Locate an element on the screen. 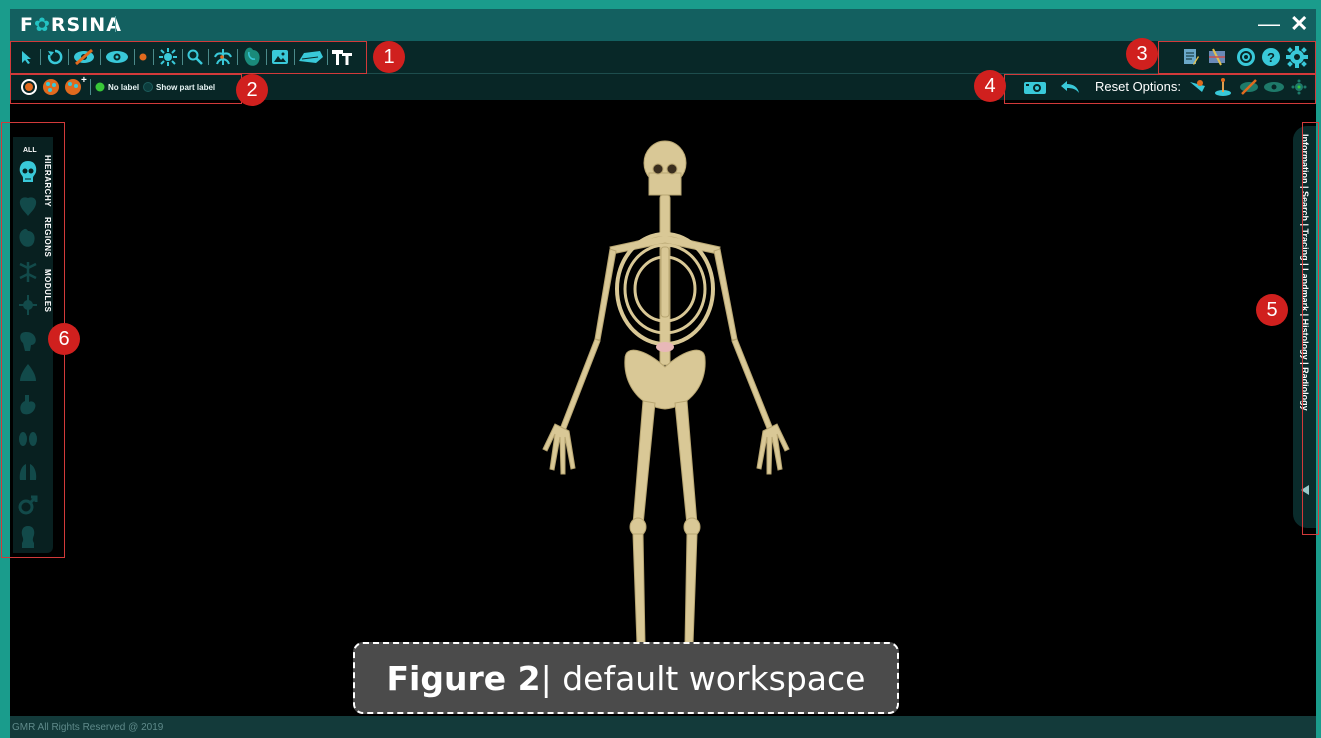 The image size is (1321, 738). footer: GMR All Rights Reserved @ 2019 is located at coordinates (663, 727).